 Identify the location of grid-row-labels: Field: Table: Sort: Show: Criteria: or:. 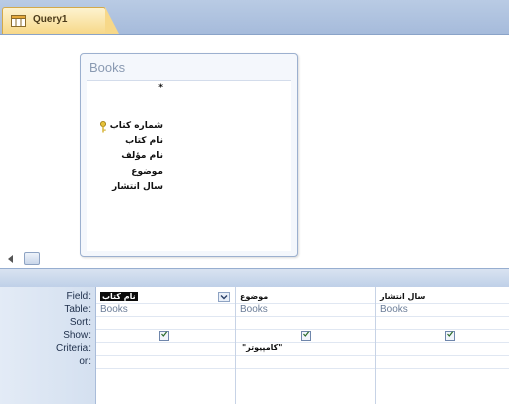
(48, 345).